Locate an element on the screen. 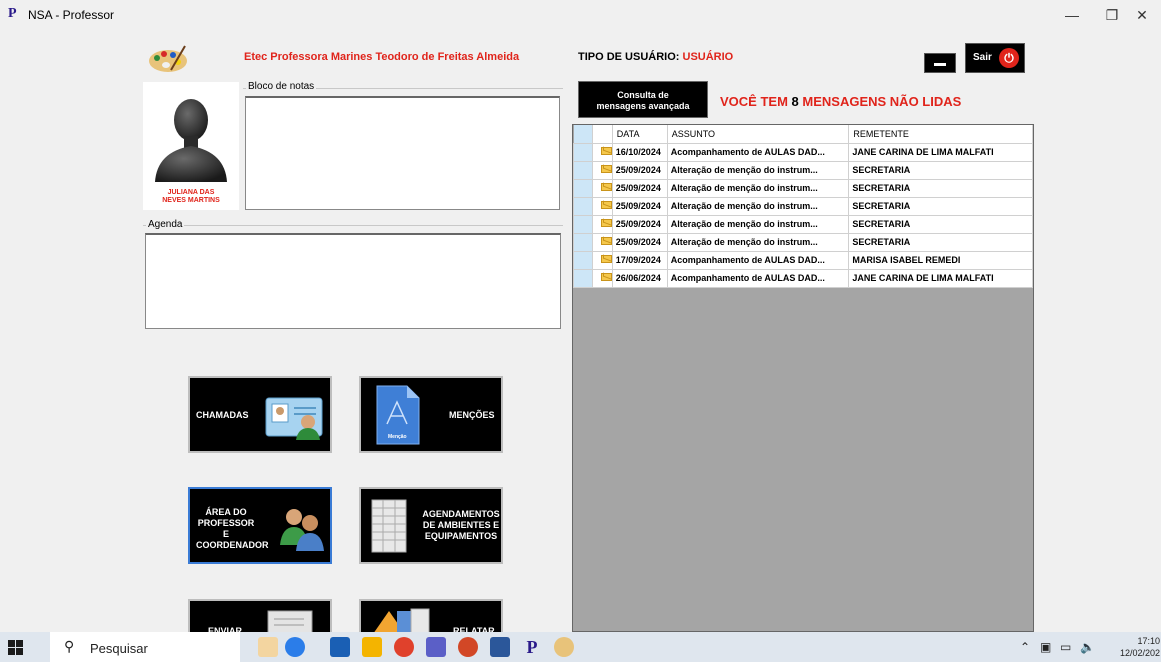 The image size is (1161, 662). taskbar-clock: 17:10 12/02/202 is located at coordinates (1140, 647).